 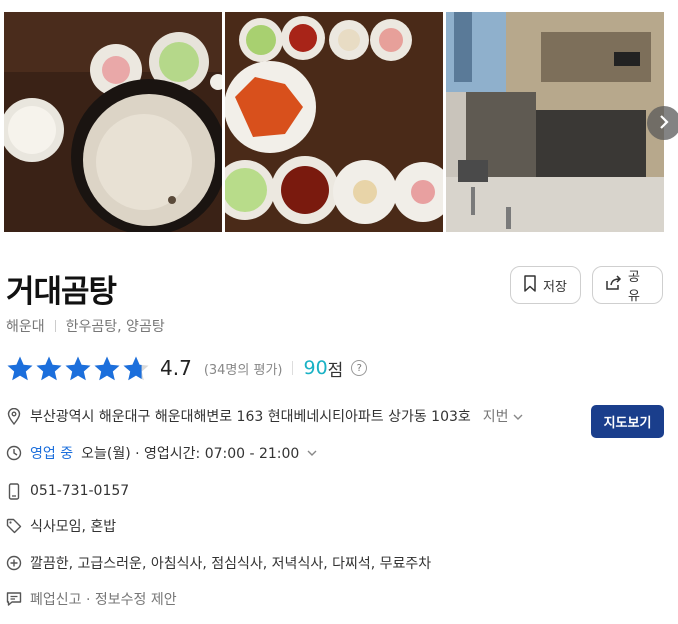 I want to click on share-label: 공유, so click(x=634, y=287).